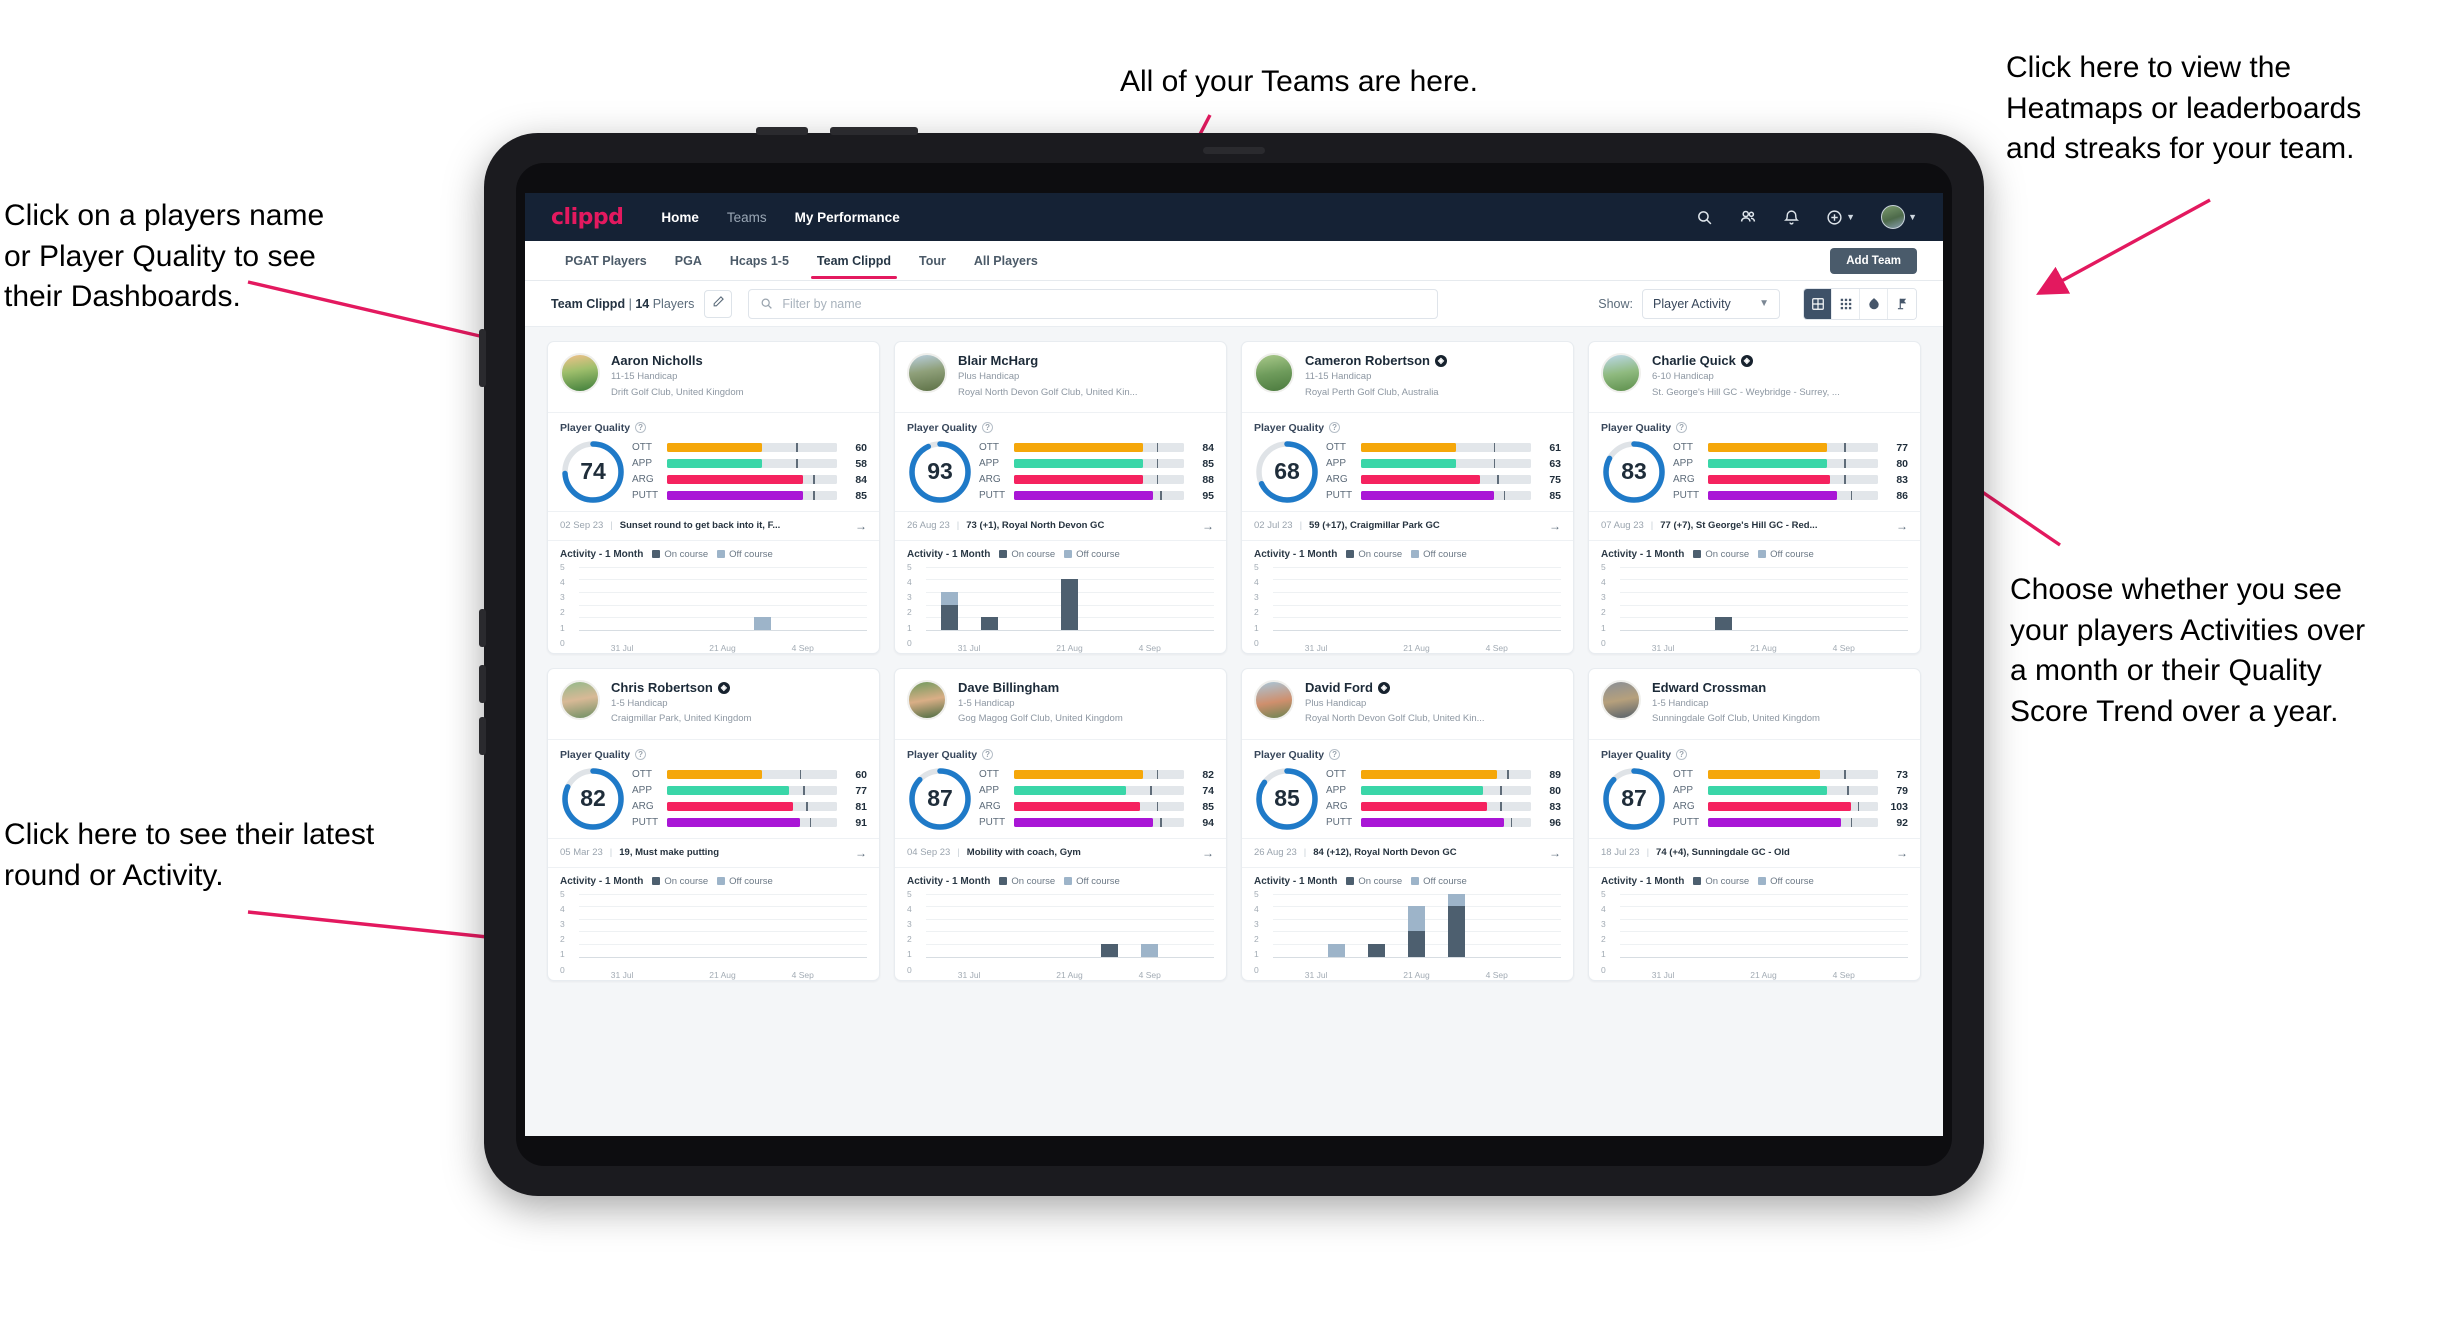 This screenshot has height=1319, width=2452. What do you see at coordinates (1048, 361) in the screenshot?
I see `player-name: Blair McHarg` at bounding box center [1048, 361].